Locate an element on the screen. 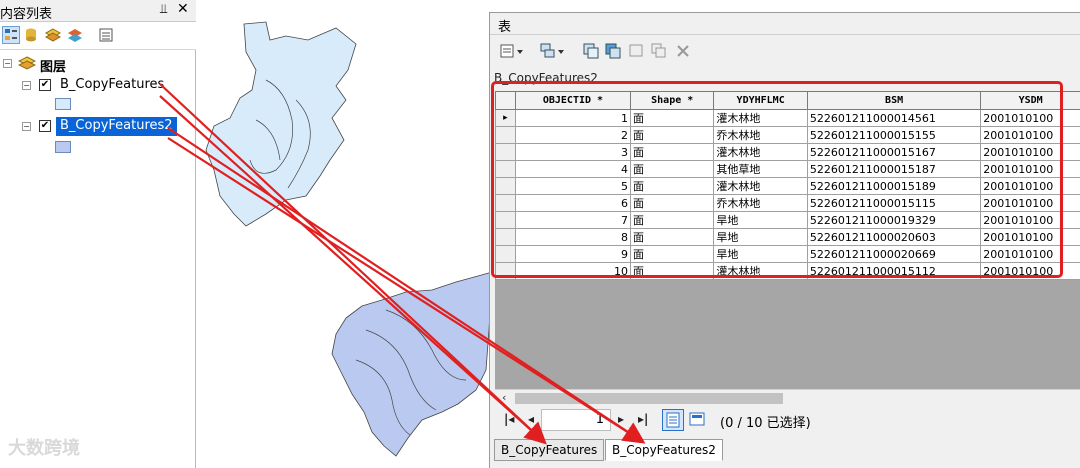 The height and width of the screenshot is (468, 1080). close-icon: ✕ is located at coordinates (183, 9).